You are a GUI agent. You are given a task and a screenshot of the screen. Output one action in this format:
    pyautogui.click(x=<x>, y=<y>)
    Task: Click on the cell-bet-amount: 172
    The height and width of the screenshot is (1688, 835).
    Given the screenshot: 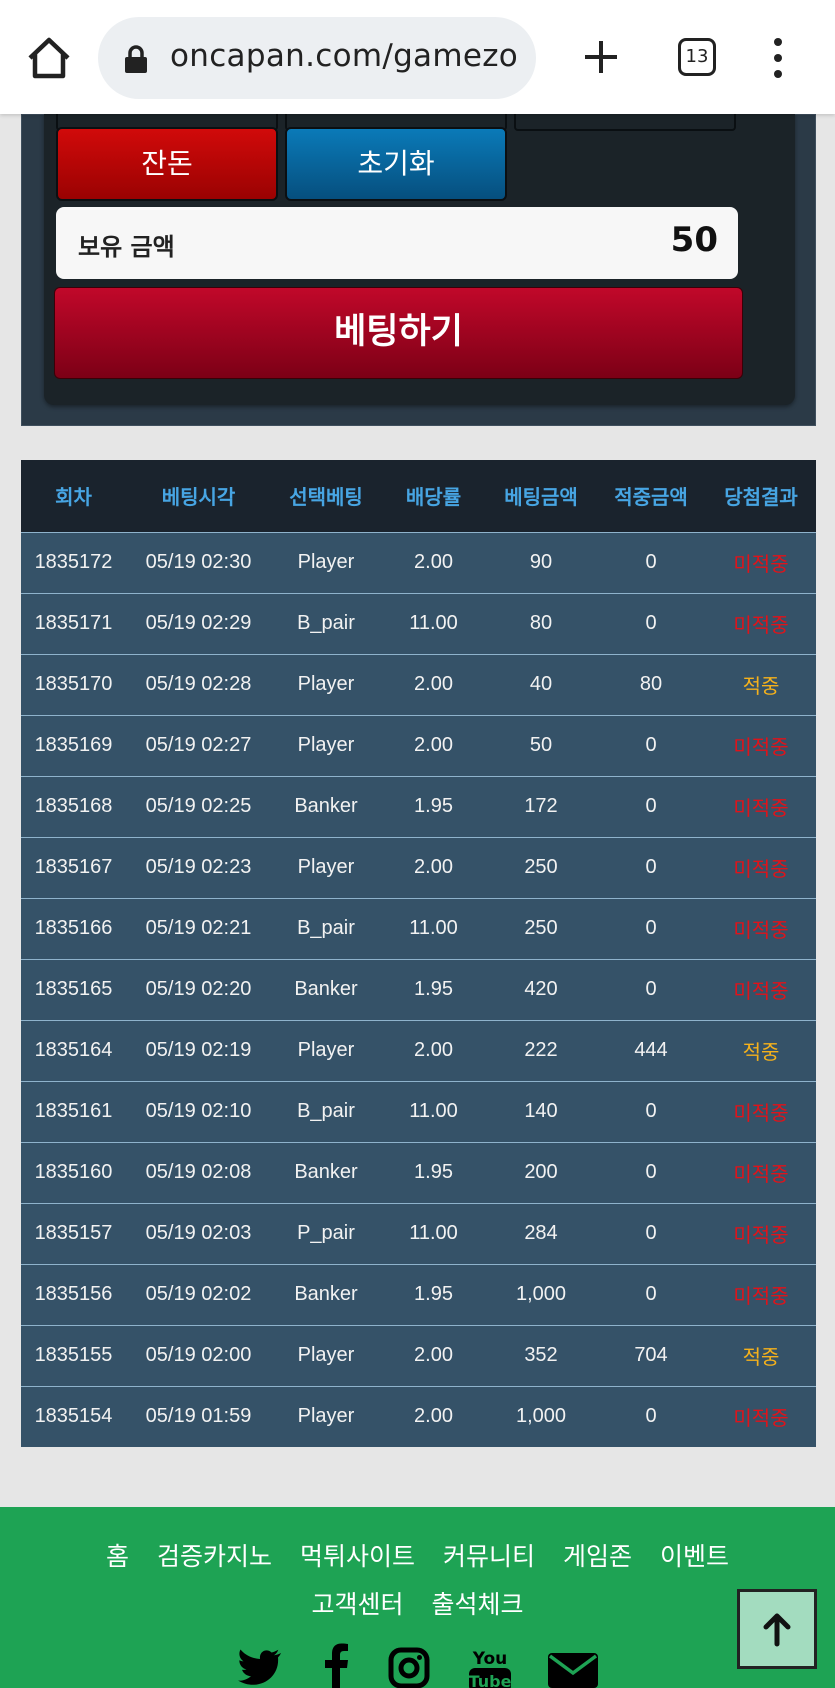 What is the action you would take?
    pyautogui.click(x=541, y=806)
    